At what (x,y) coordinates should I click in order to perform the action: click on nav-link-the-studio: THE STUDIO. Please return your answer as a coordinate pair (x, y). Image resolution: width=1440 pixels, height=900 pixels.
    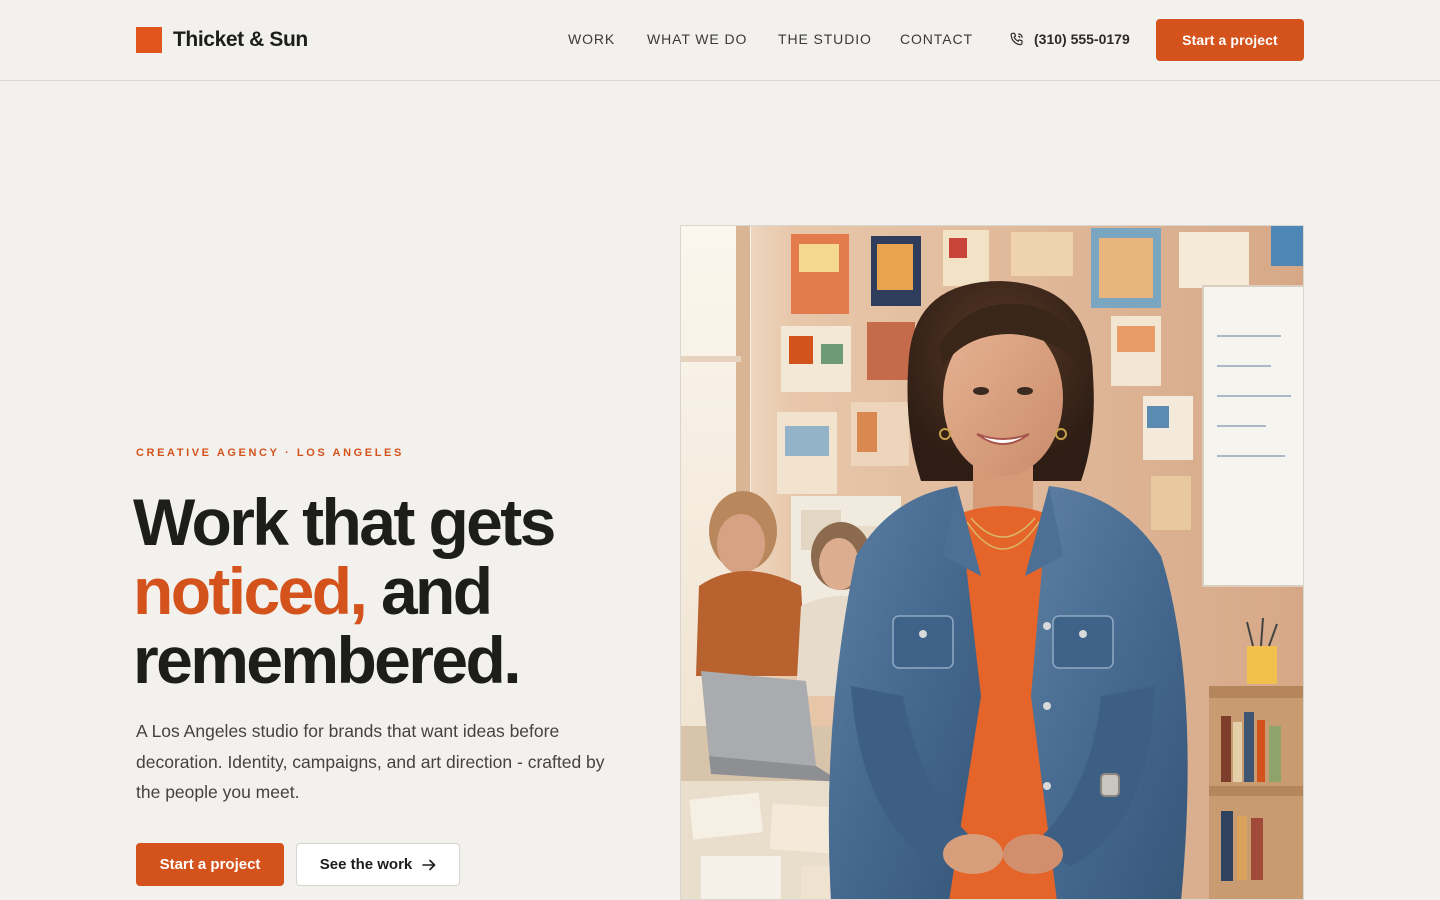
    Looking at the image, I should click on (825, 39).